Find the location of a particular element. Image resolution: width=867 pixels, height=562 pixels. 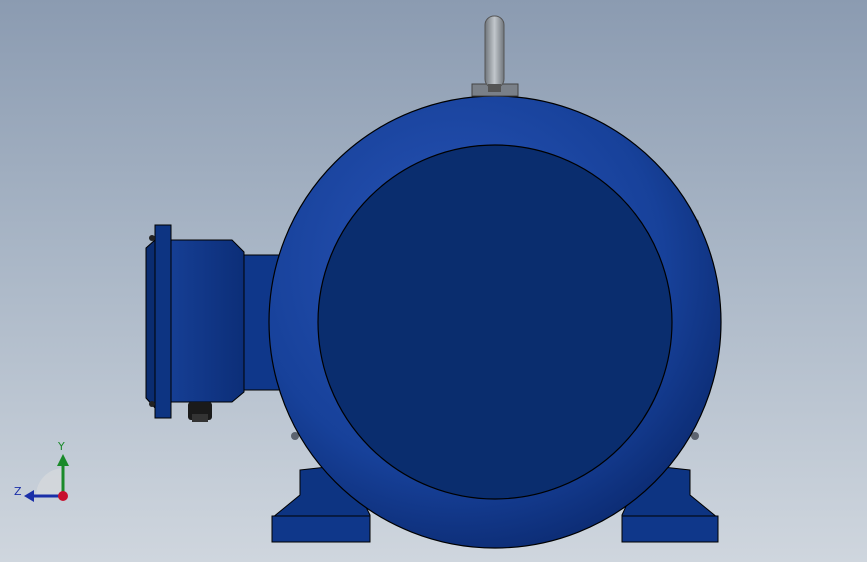

triad-z-label: Z is located at coordinates (18, 491).